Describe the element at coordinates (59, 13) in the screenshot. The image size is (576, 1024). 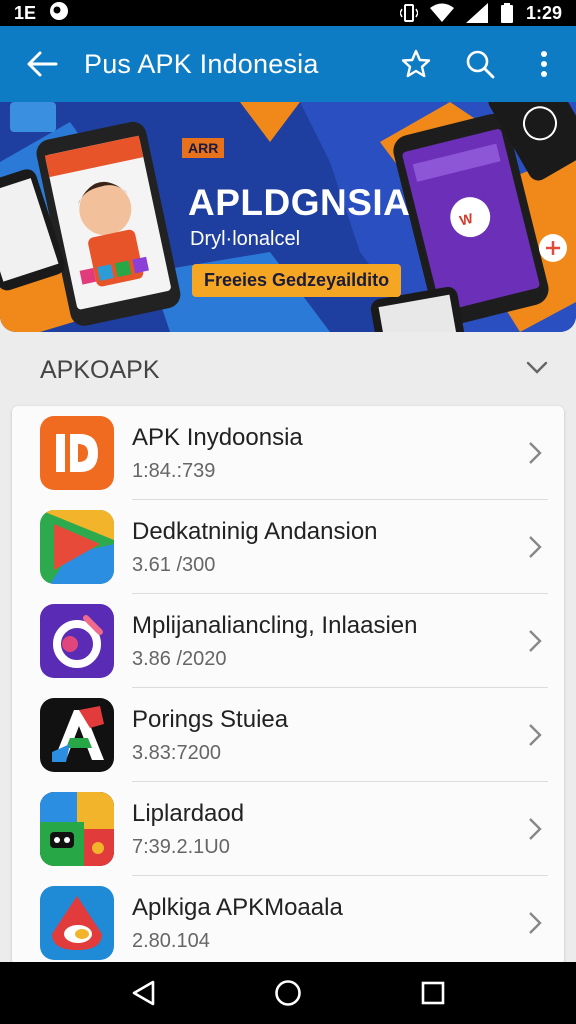
I see `notification-icon` at that location.